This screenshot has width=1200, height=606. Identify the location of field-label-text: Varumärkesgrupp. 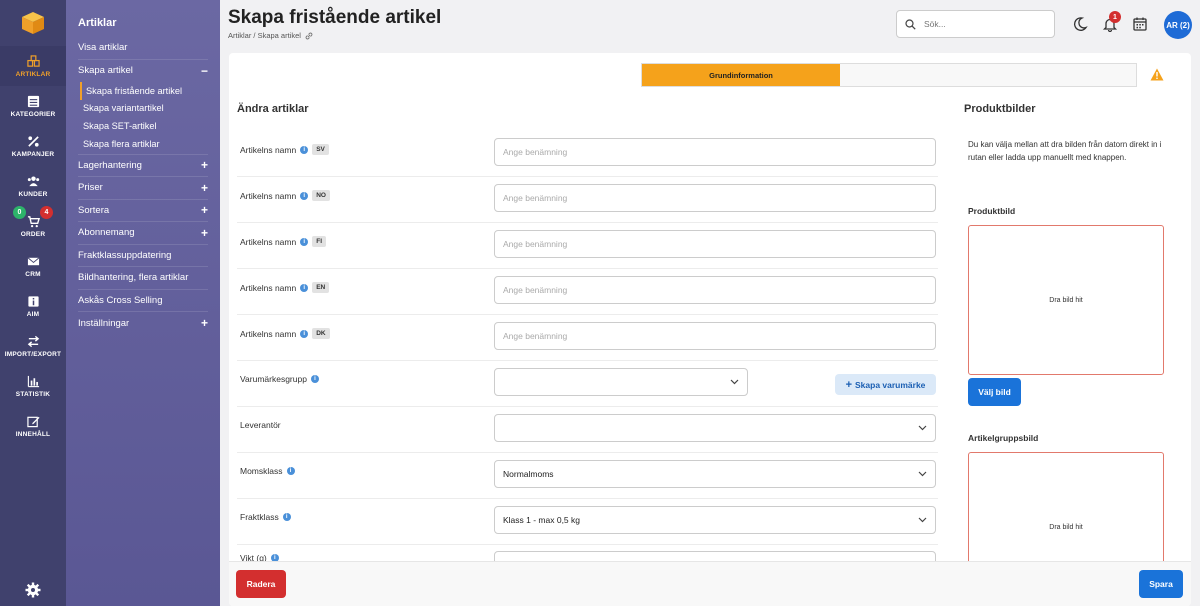
(273, 379).